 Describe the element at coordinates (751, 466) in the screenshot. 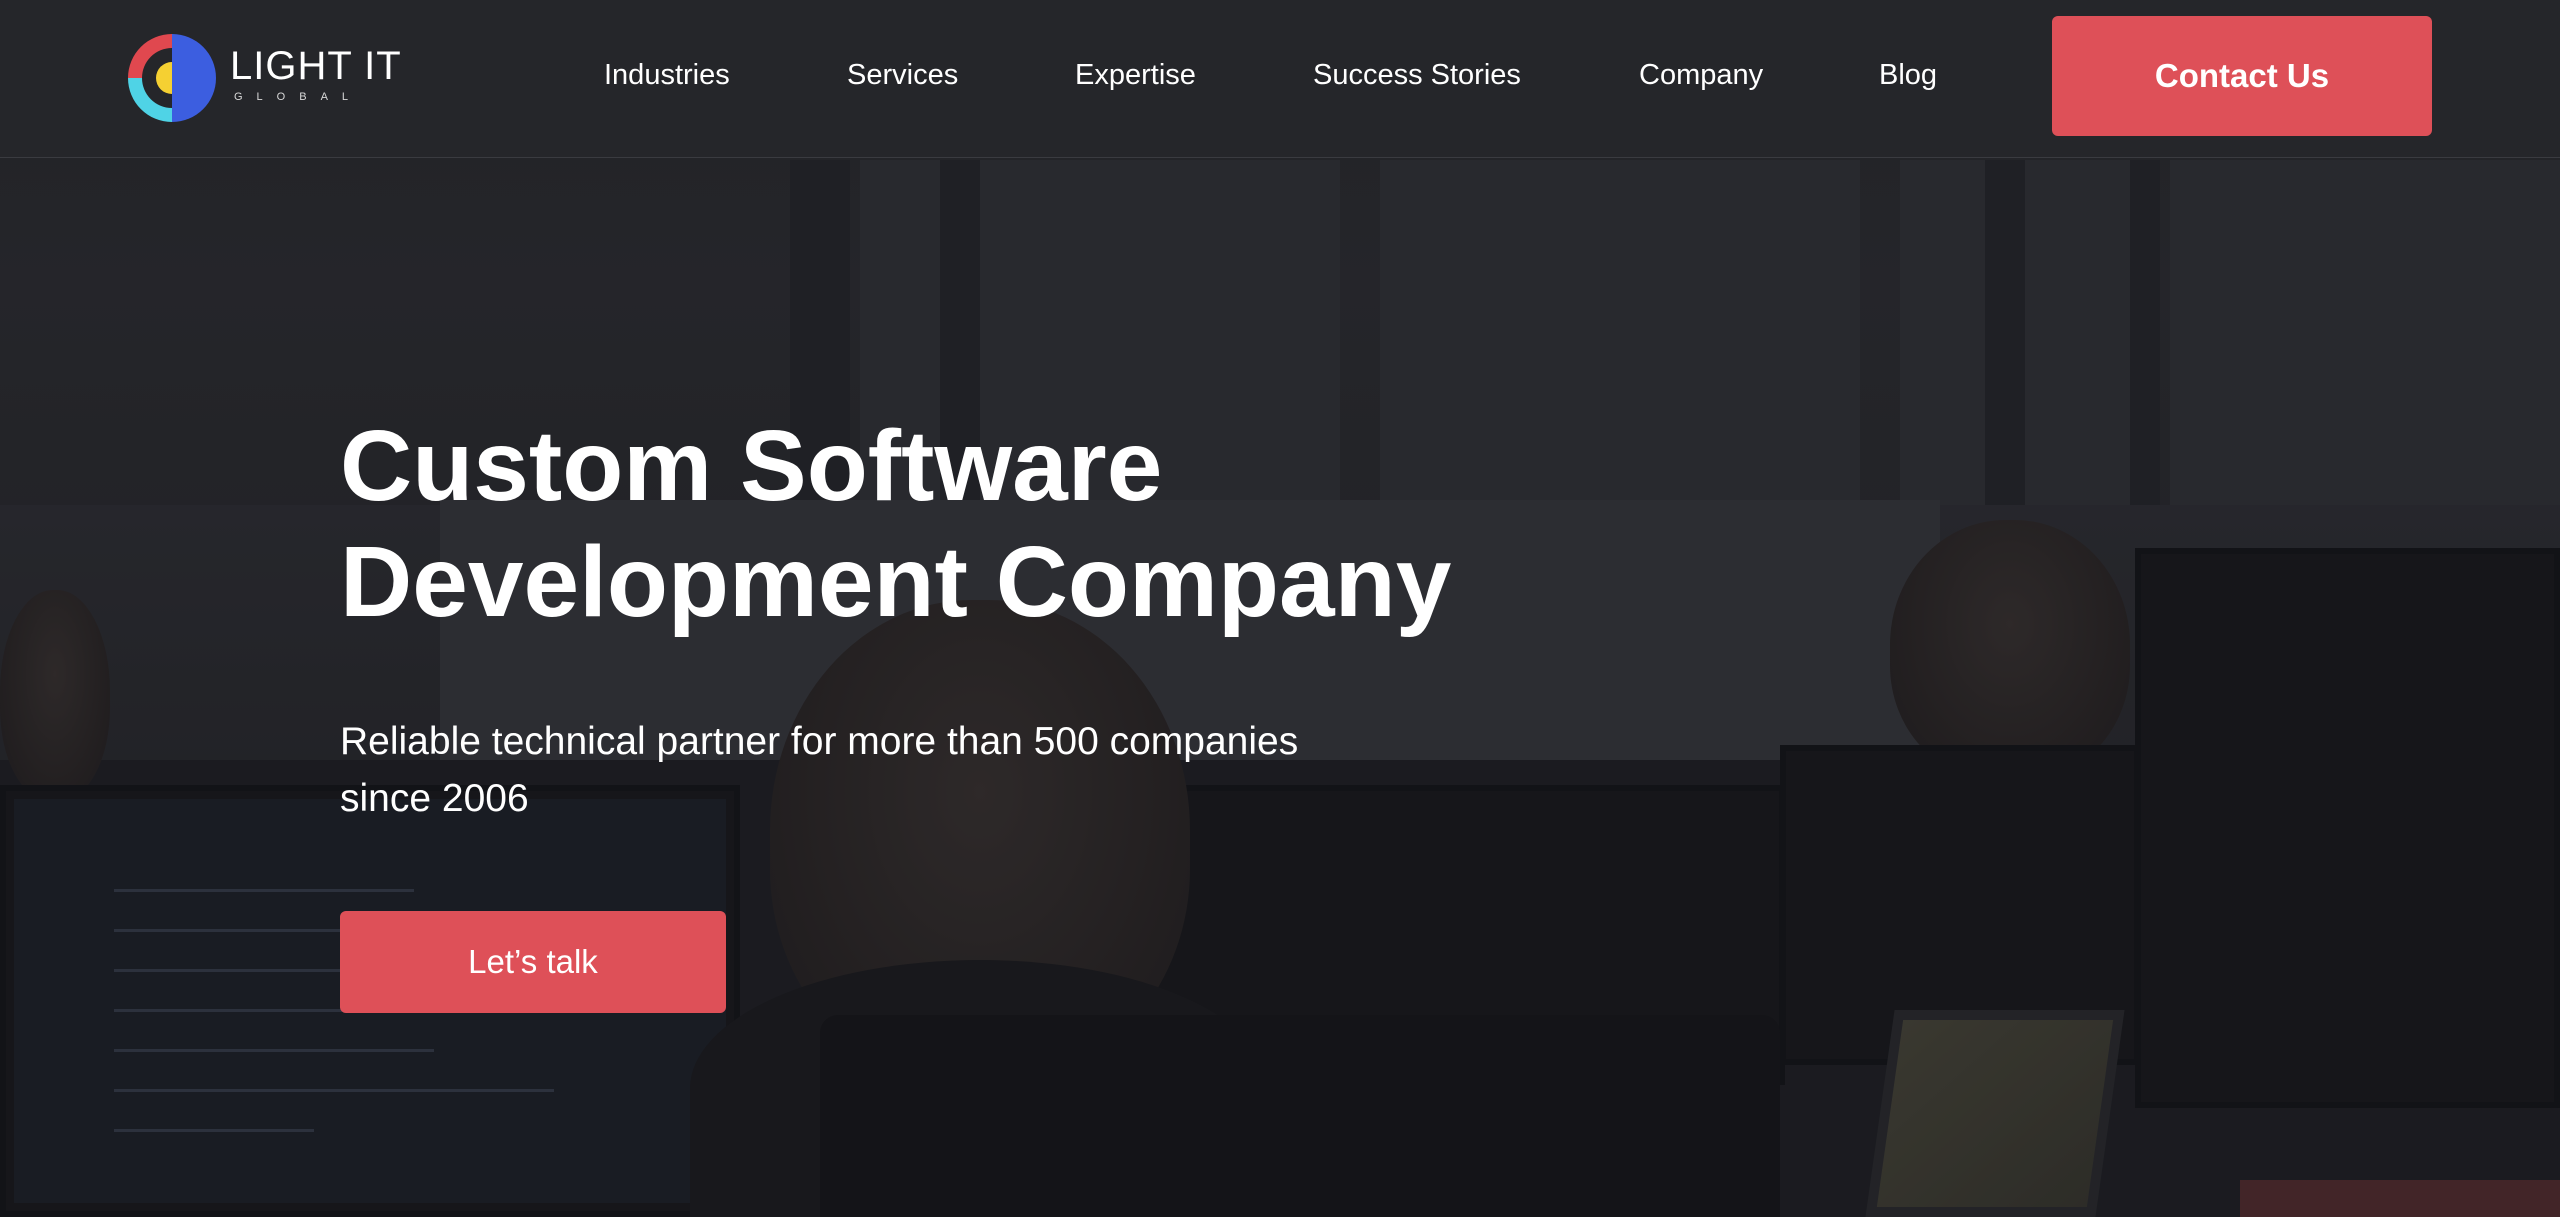

I see `hero-title-line-1: Custom Software` at that location.